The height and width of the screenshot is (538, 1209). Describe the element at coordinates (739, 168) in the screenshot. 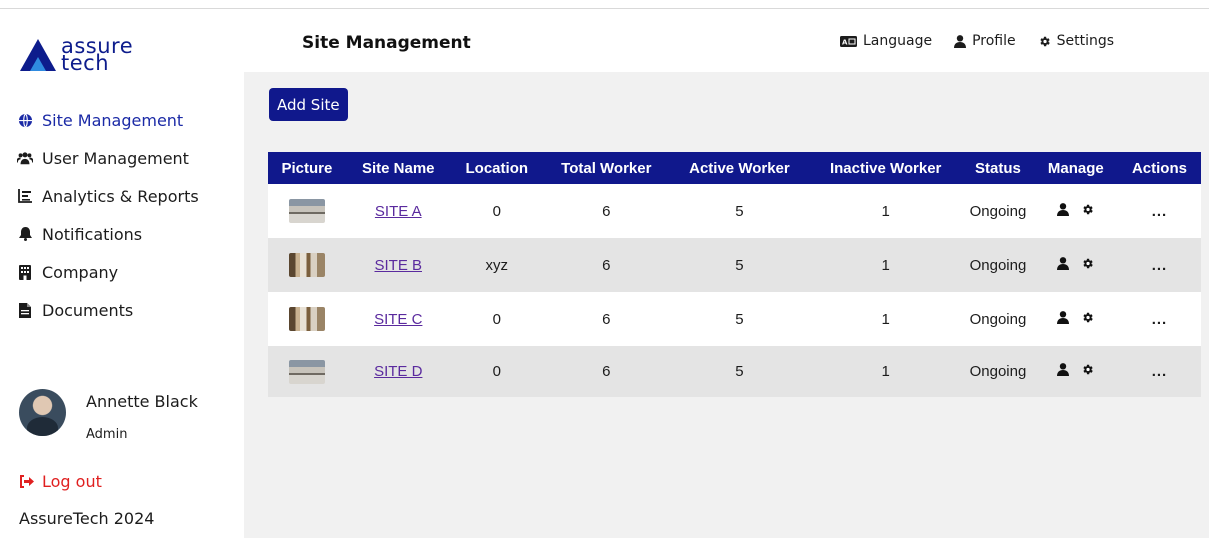

I see `column-header-active-worker: Active Worker` at that location.